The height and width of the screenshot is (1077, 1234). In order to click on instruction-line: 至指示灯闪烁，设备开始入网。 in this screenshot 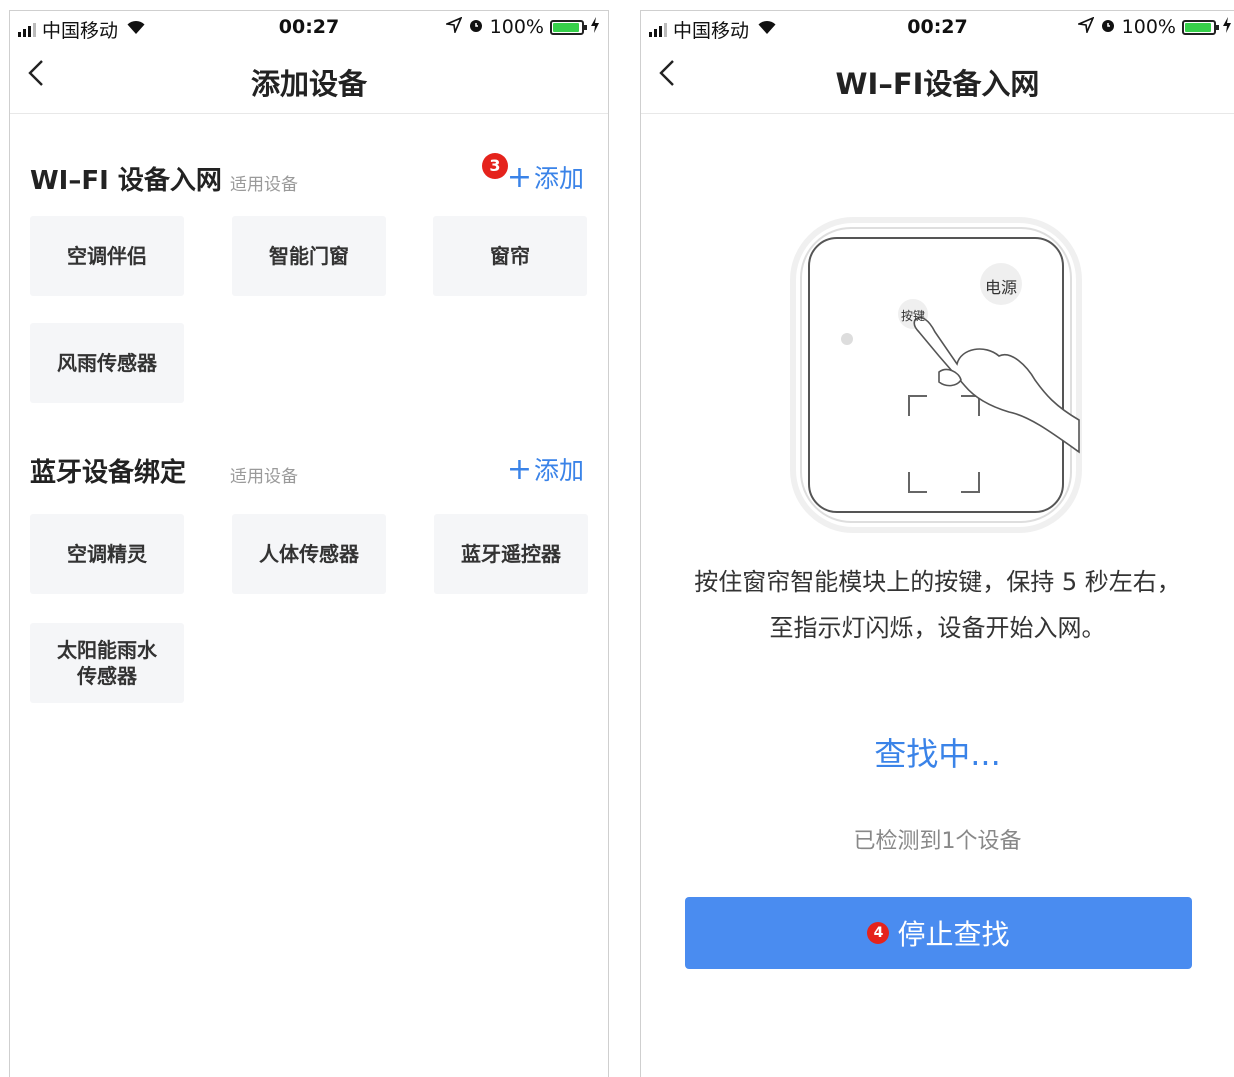, I will do `click(937, 628)`.